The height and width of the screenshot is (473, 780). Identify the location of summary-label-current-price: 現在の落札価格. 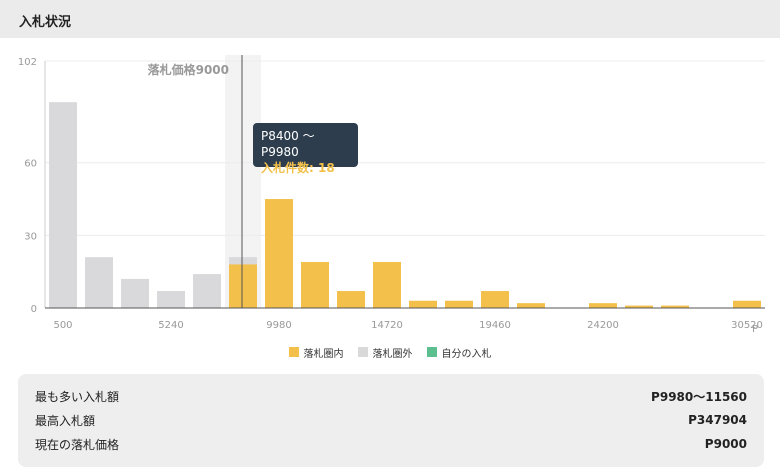
(77, 444).